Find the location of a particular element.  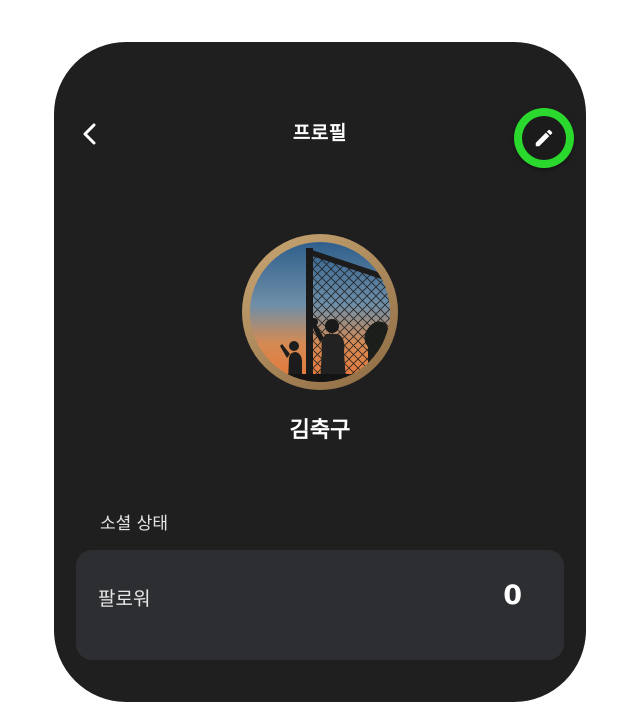

edit-profile-button is located at coordinates (544, 138).